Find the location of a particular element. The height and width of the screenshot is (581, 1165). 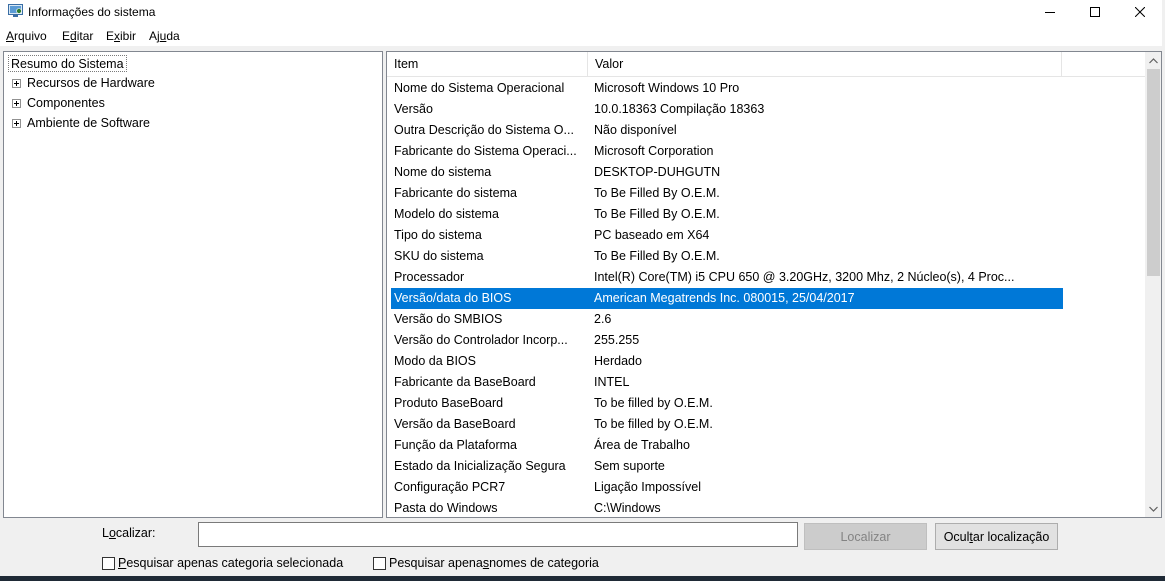

scroll-up-button is located at coordinates (1153, 60).